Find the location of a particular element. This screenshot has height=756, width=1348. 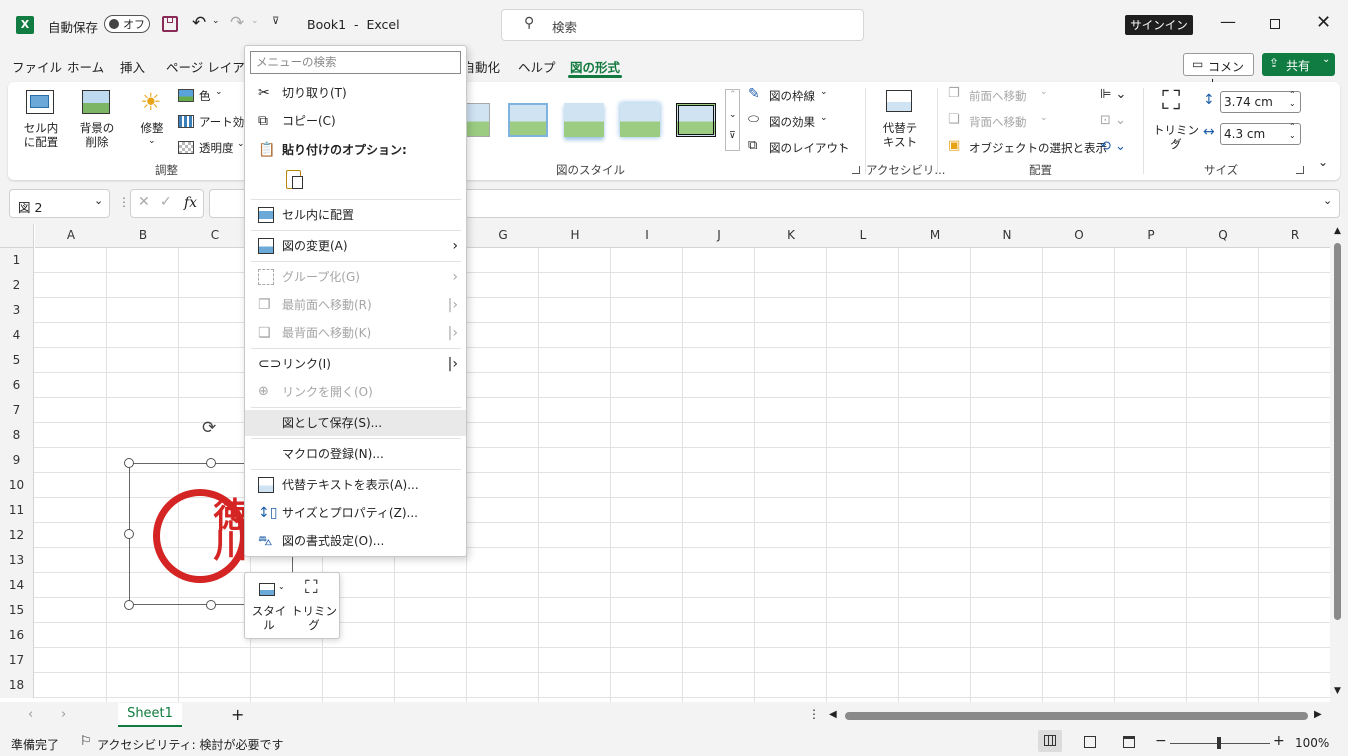

row-header: 15 is located at coordinates (17, 610).